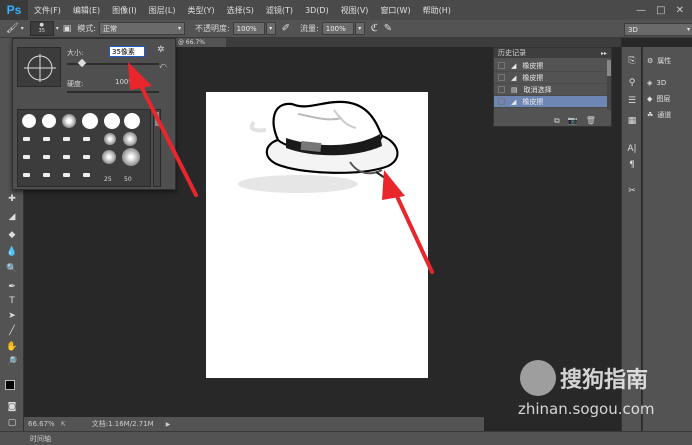 The height and width of the screenshot is (445, 692). I want to click on status-menu-arrow-icon: ▶, so click(168, 424).